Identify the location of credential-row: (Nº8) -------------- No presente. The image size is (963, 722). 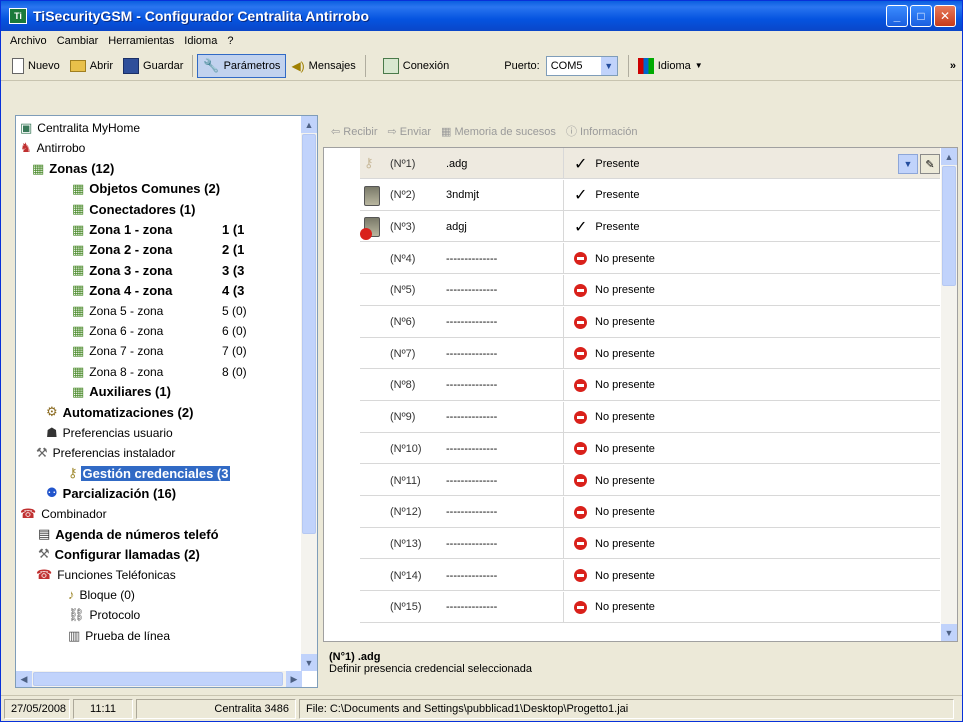
(650, 385).